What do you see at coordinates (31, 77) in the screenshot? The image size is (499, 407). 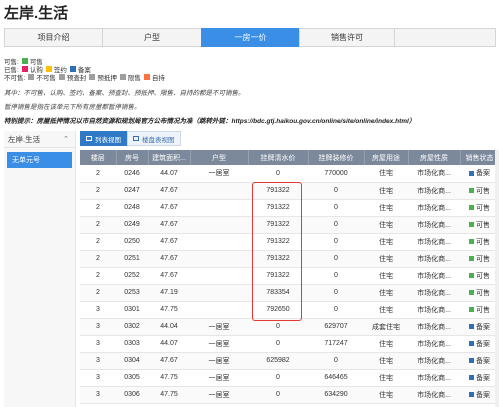 I see `legend-swatch-bu-ke-shou` at bounding box center [31, 77].